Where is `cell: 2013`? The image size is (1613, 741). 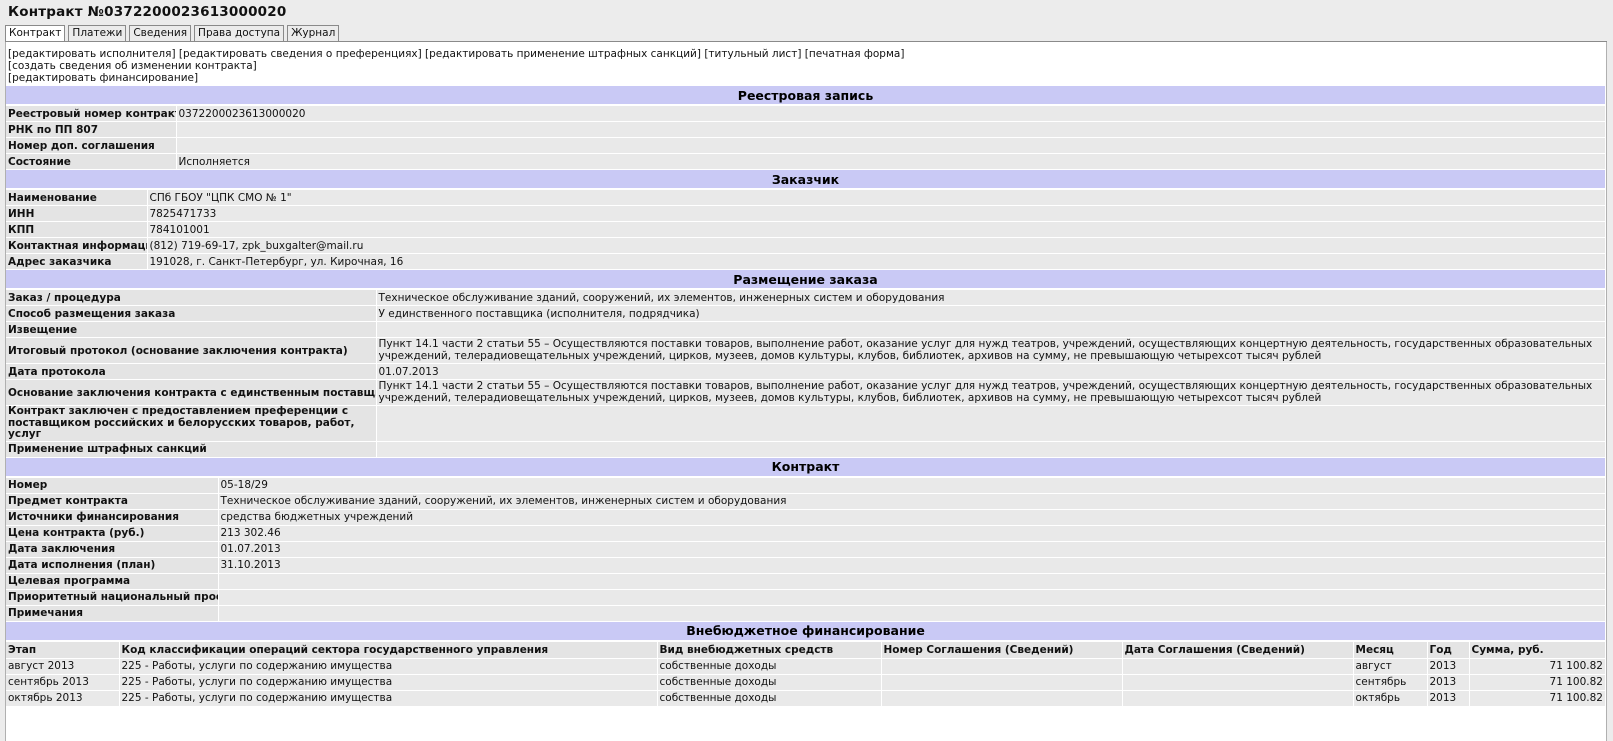
cell: 2013 is located at coordinates (1448, 682).